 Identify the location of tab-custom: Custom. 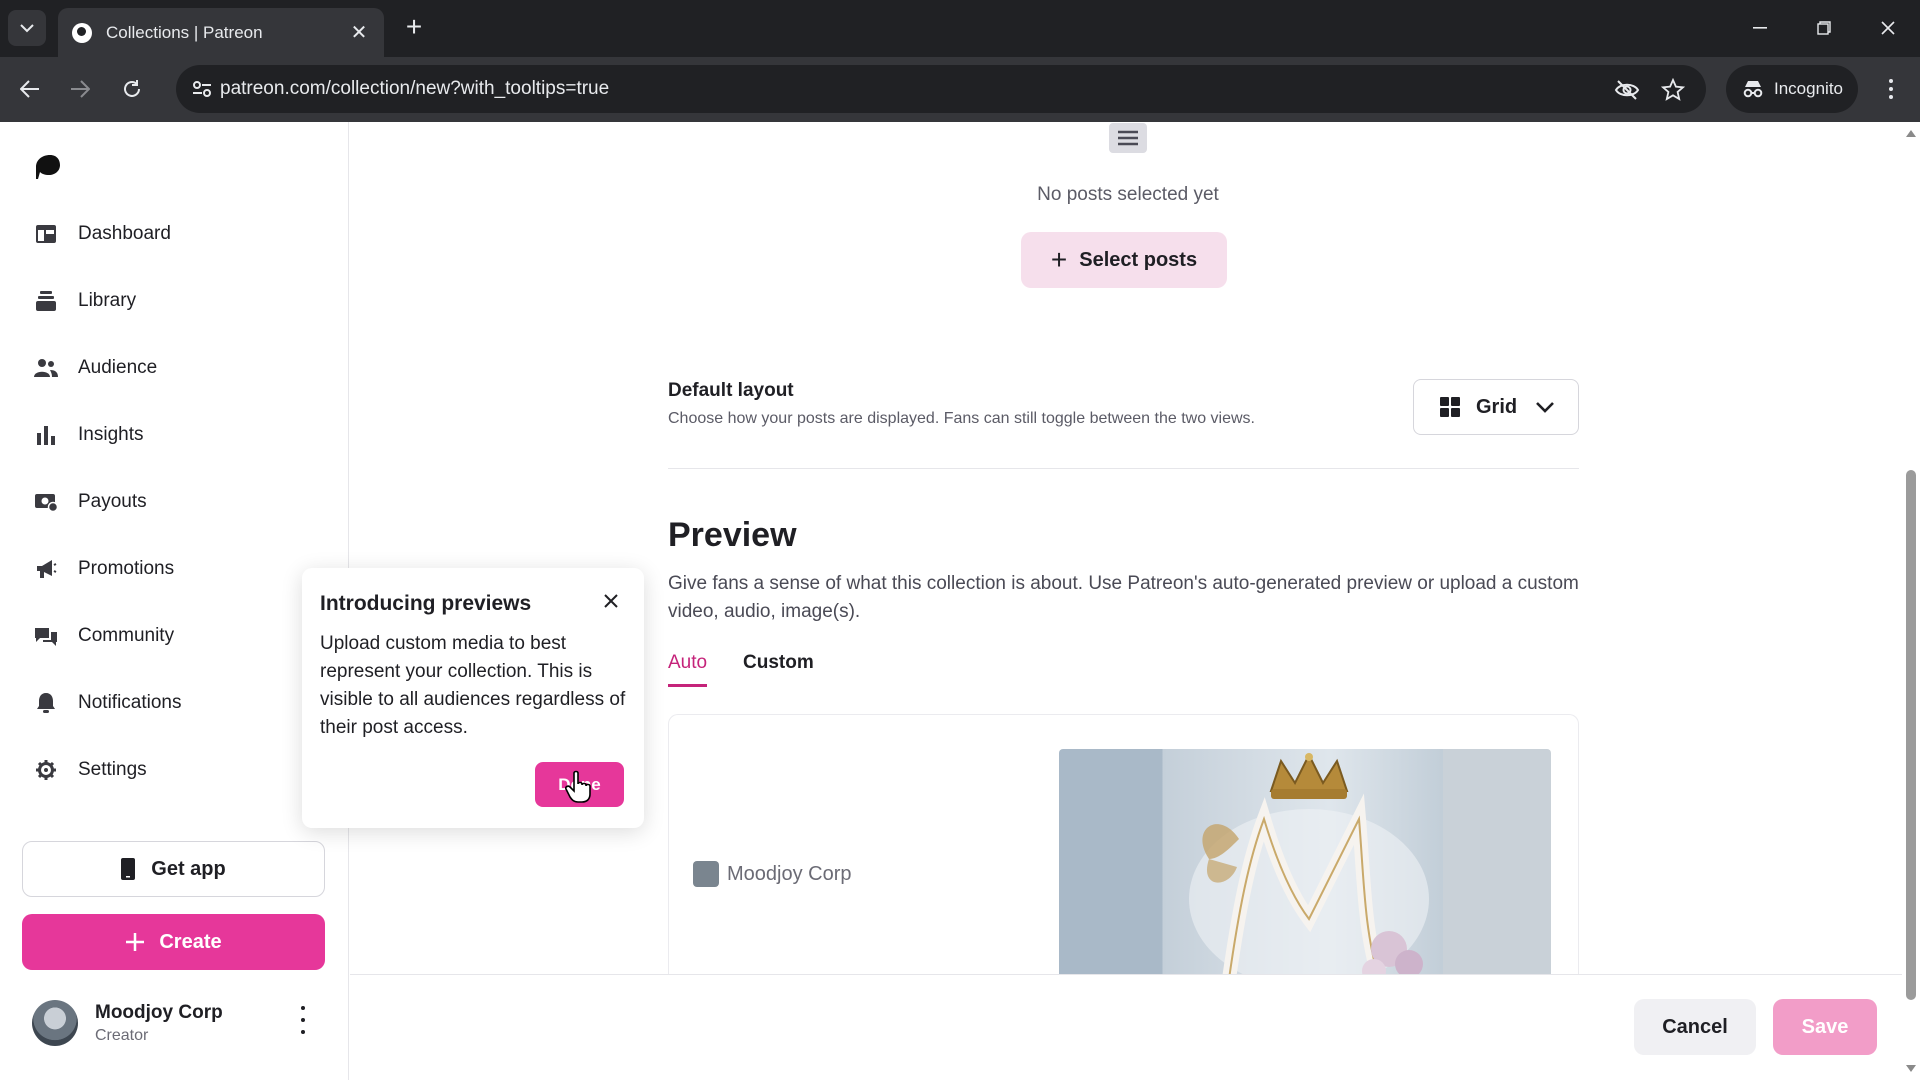
(778, 663).